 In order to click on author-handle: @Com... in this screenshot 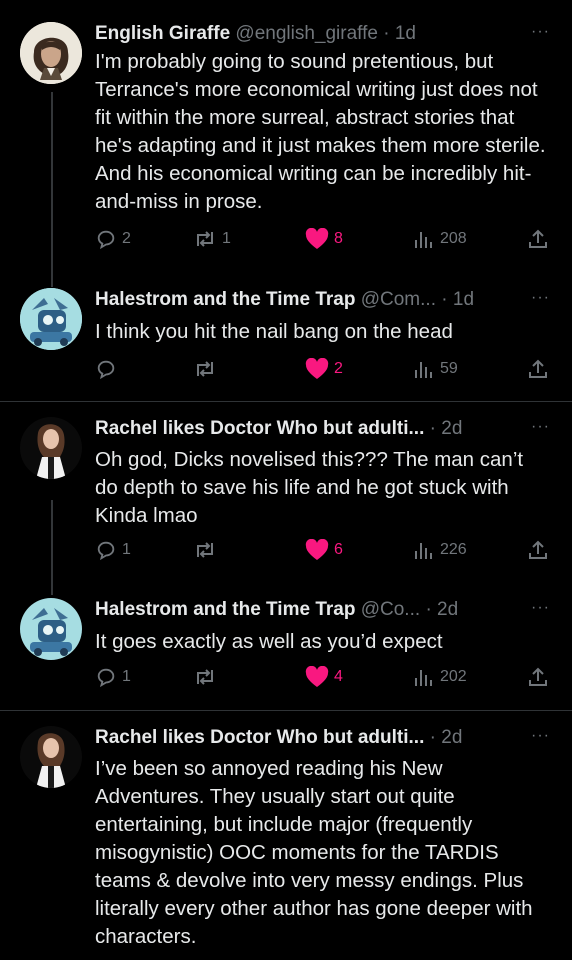, I will do `click(398, 299)`.